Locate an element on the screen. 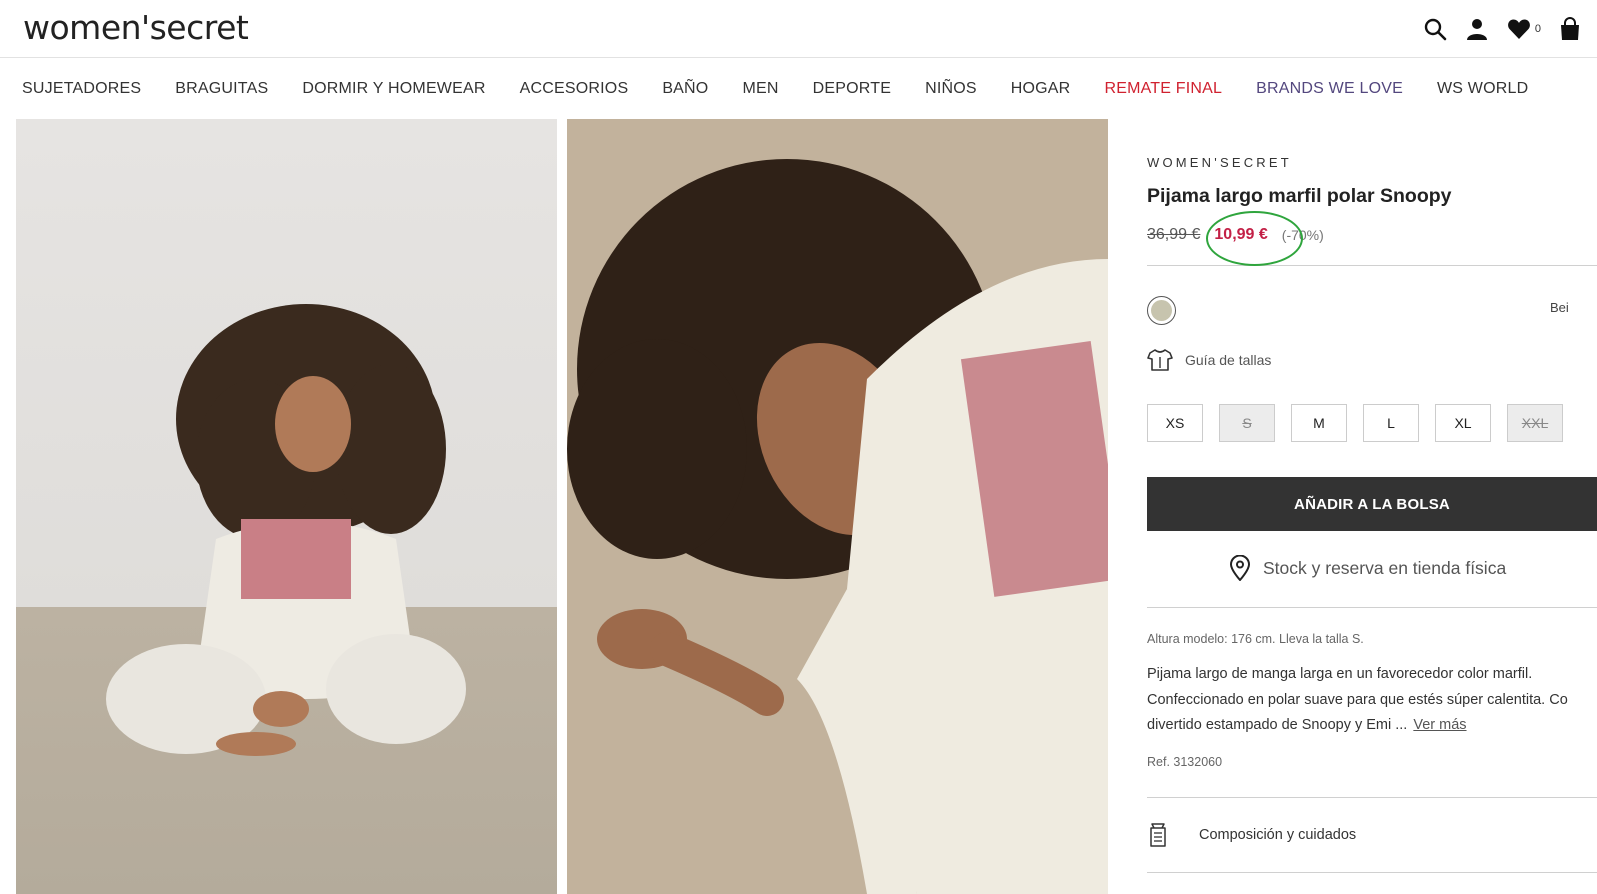  color-swatch is located at coordinates (1161, 310).